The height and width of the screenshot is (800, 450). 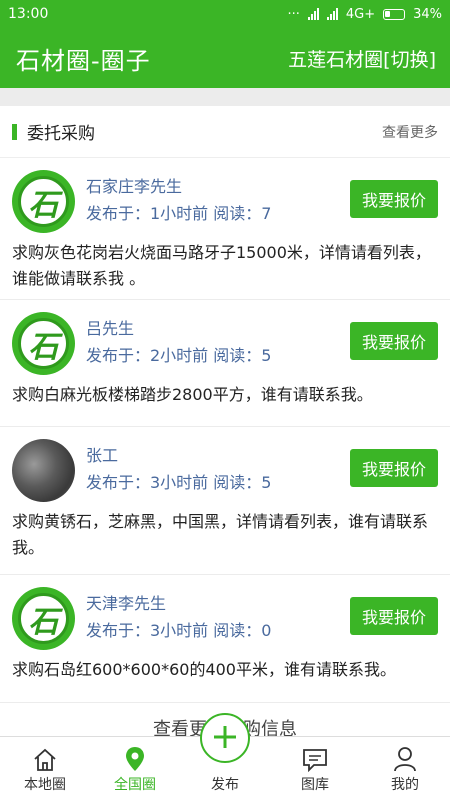 What do you see at coordinates (225, 738) in the screenshot?
I see `publish-plus-icon` at bounding box center [225, 738].